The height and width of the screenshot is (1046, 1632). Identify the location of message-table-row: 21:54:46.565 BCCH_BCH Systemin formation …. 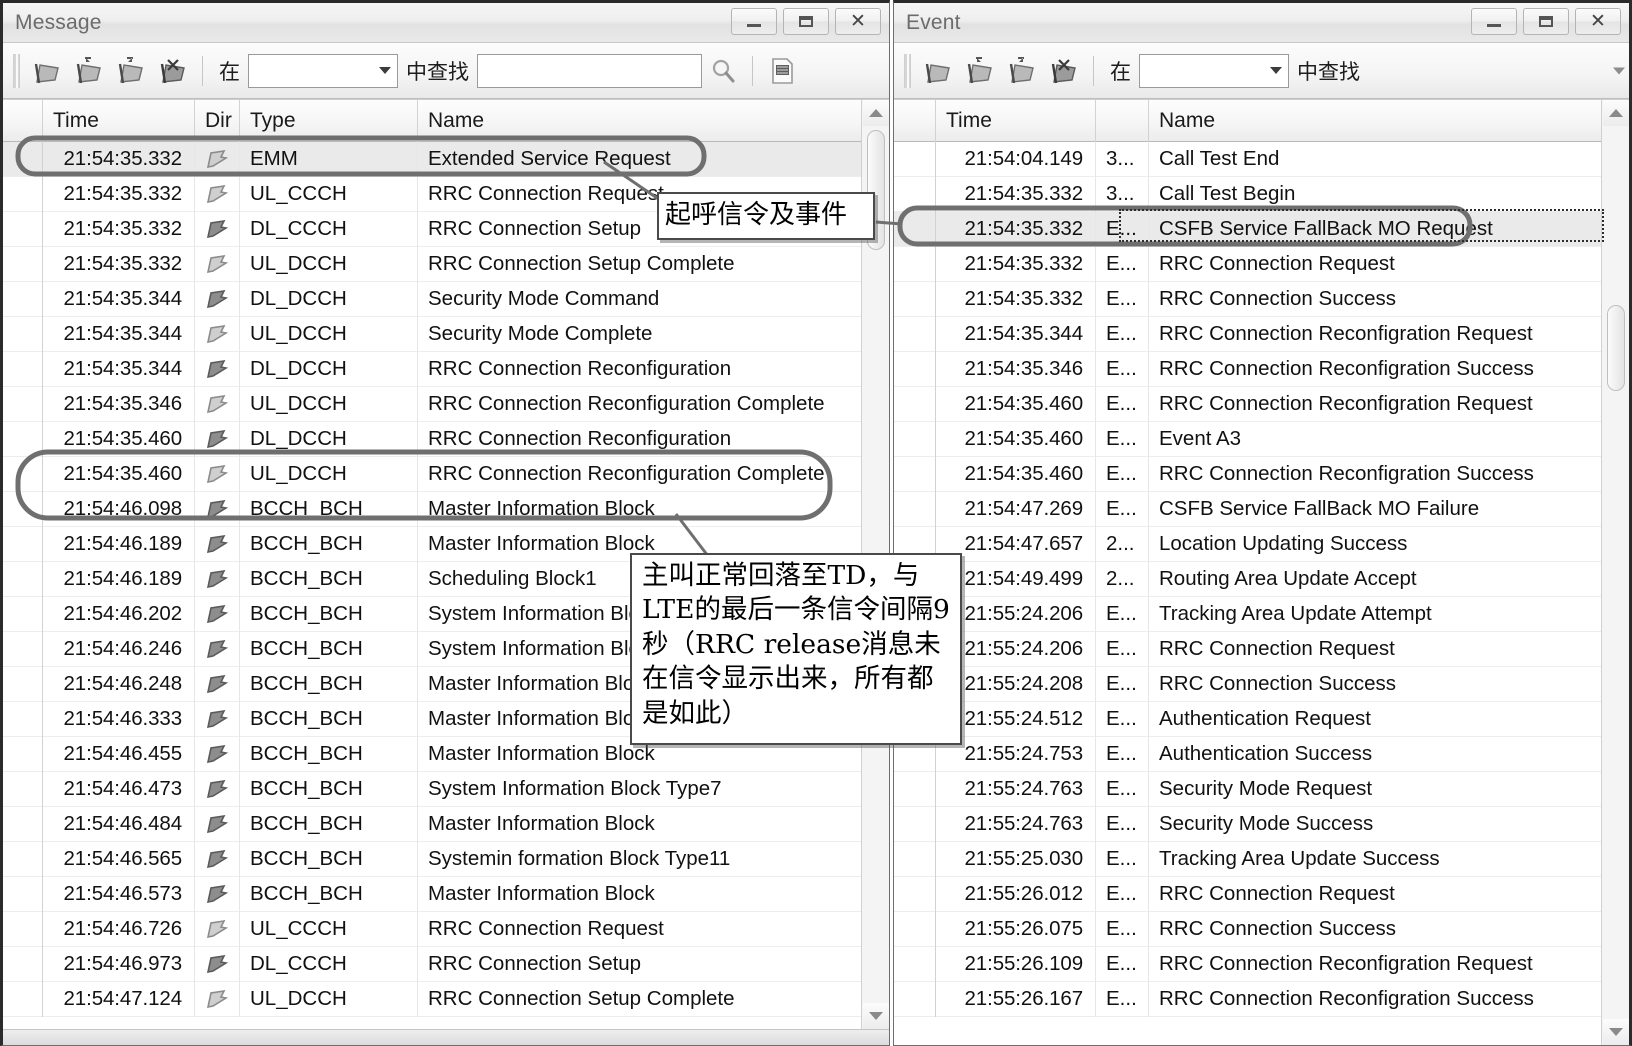
(432, 859).